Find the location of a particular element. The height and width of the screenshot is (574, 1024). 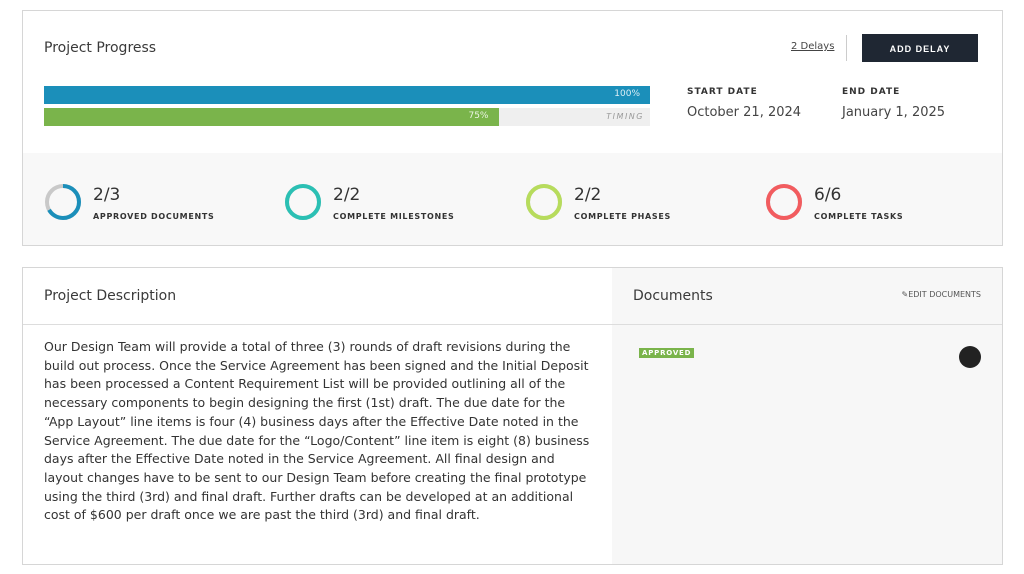

stat-value: 2/3 is located at coordinates (107, 195).